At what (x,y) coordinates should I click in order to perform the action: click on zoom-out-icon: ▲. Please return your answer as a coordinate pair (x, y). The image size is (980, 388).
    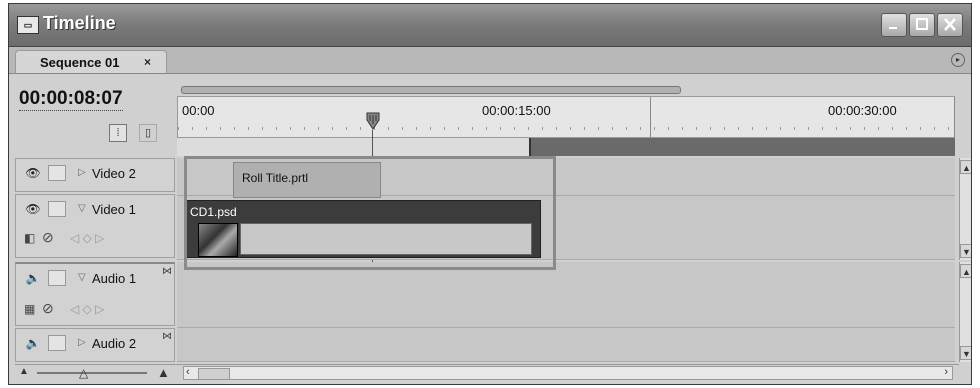
    Looking at the image, I should click on (24, 371).